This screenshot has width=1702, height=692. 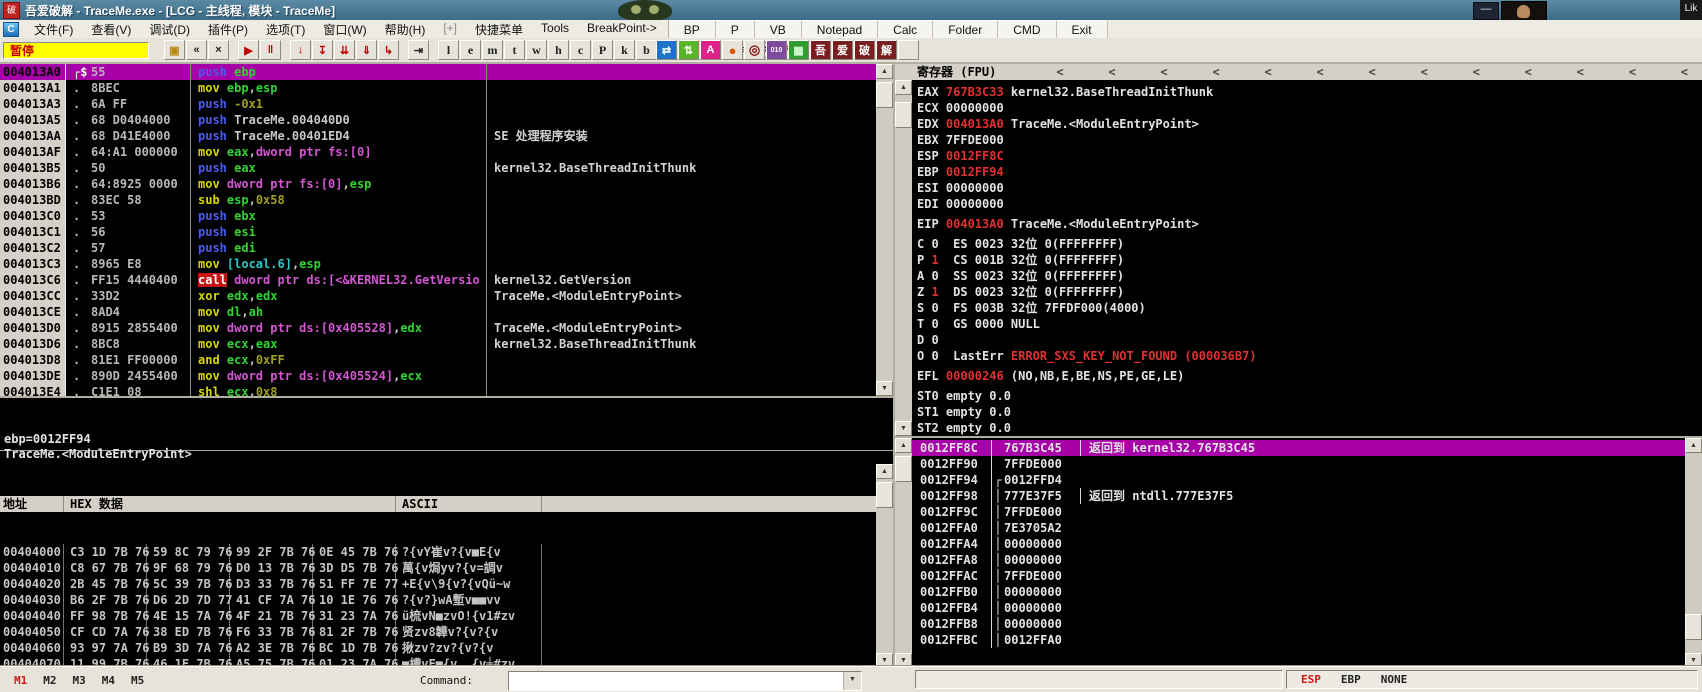 What do you see at coordinates (840, 29) in the screenshot?
I see `plugin-button-notepad: Notepad` at bounding box center [840, 29].